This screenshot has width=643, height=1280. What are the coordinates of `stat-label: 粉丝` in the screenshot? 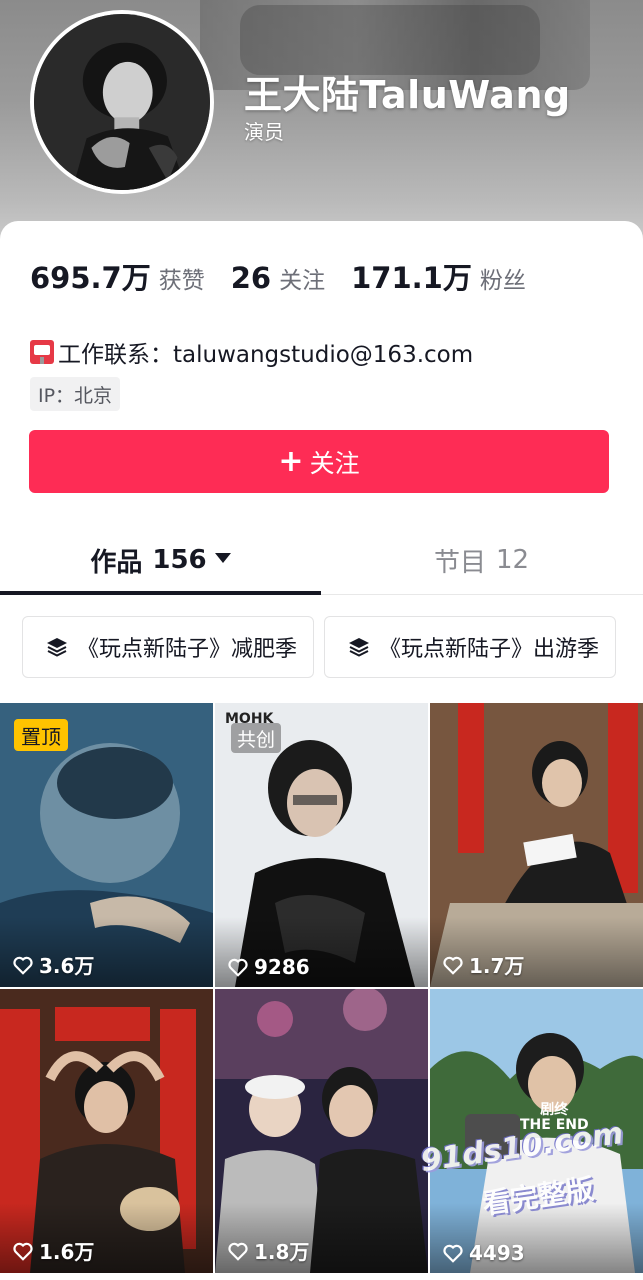 It's located at (502, 281).